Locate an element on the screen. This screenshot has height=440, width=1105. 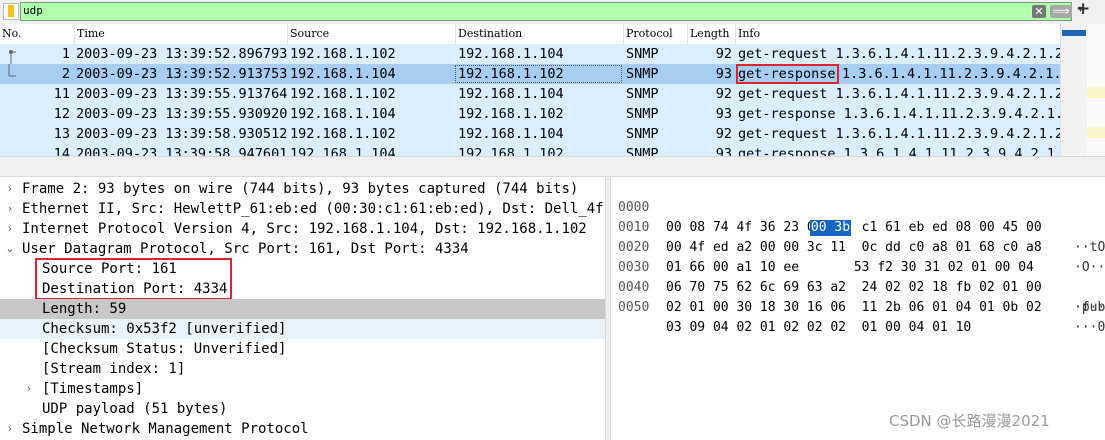
packet-list-scrollbar is located at coordinates (1073, 90).